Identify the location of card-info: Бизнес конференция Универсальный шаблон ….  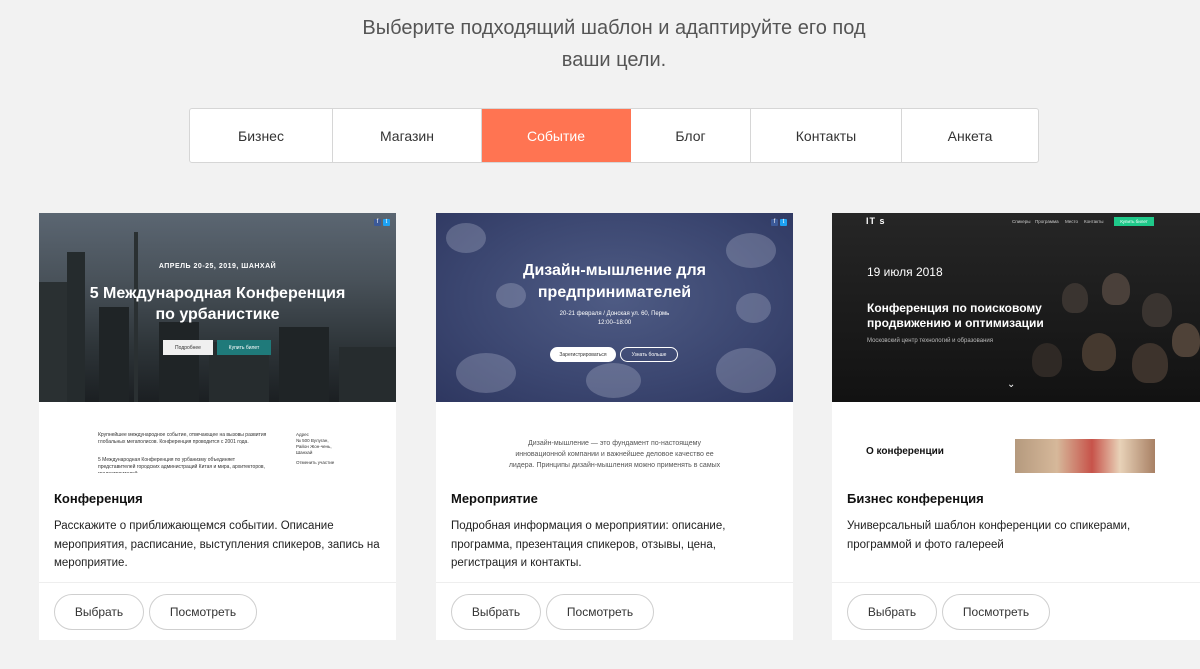
(1016, 556).